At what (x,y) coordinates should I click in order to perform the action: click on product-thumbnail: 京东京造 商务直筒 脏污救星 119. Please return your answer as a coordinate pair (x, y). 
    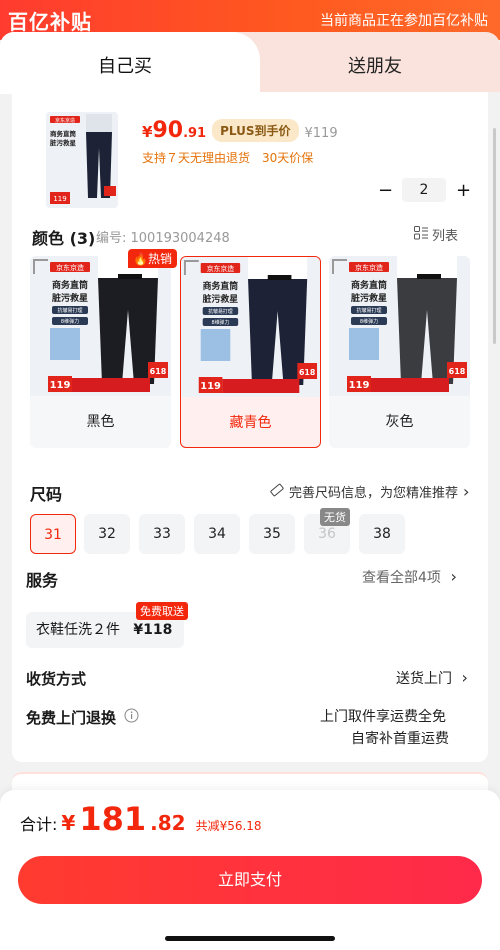
    Looking at the image, I should click on (82, 160).